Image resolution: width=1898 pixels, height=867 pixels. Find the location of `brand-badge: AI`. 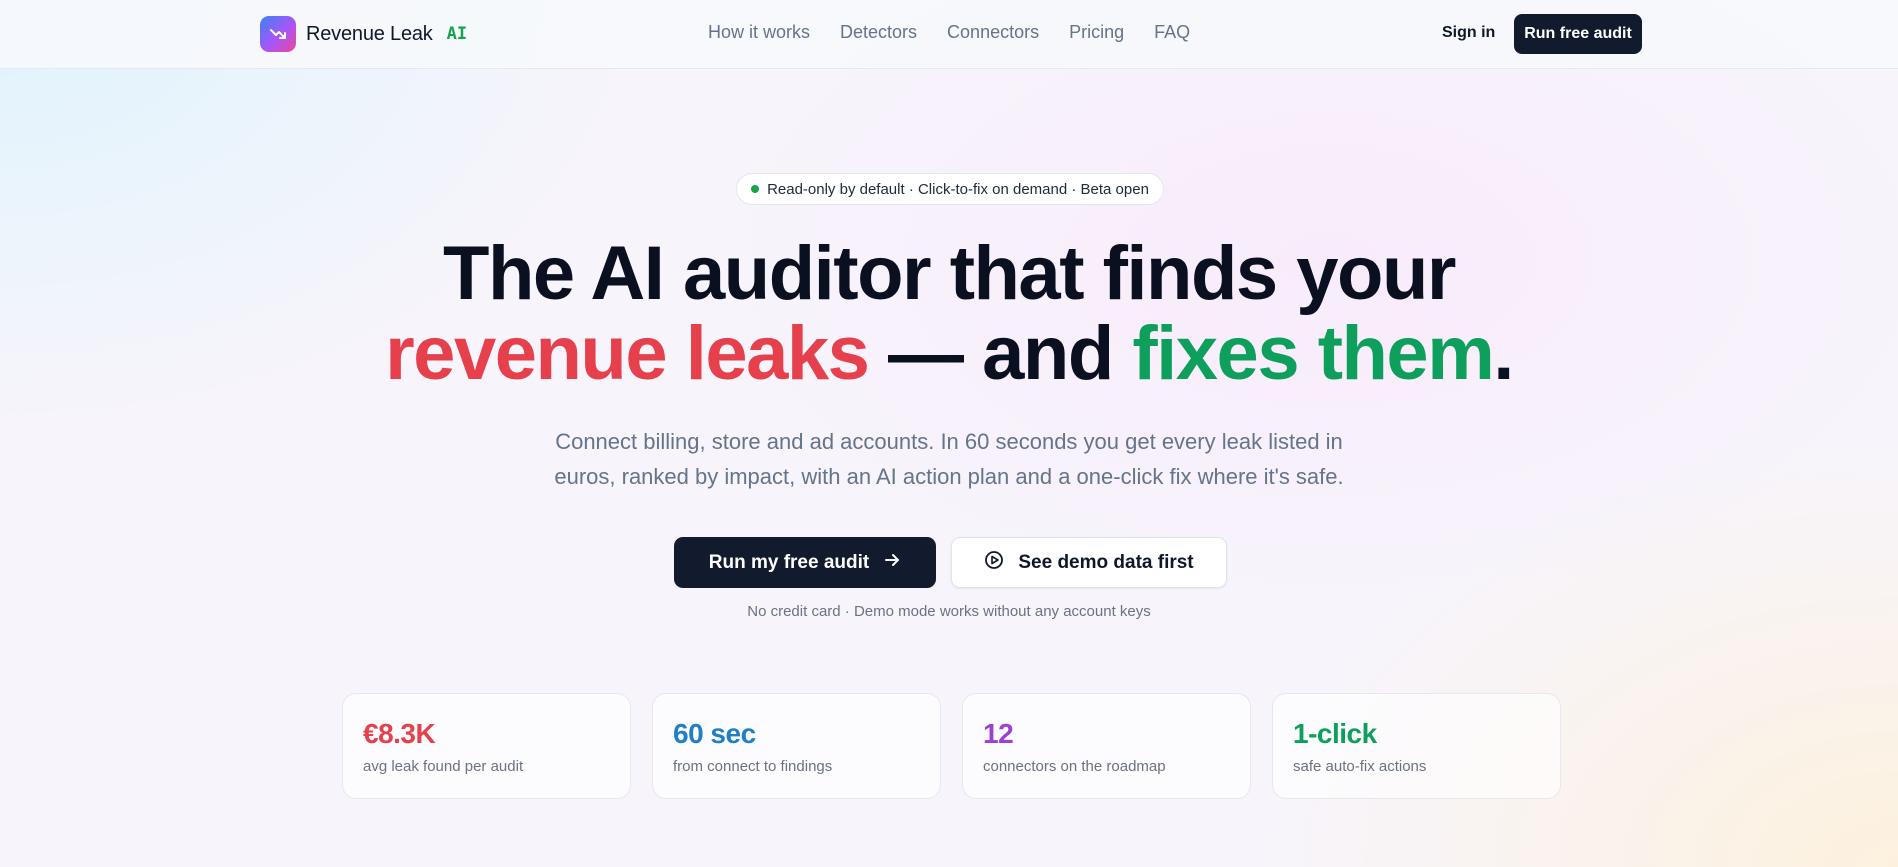

brand-badge: AI is located at coordinates (457, 34).